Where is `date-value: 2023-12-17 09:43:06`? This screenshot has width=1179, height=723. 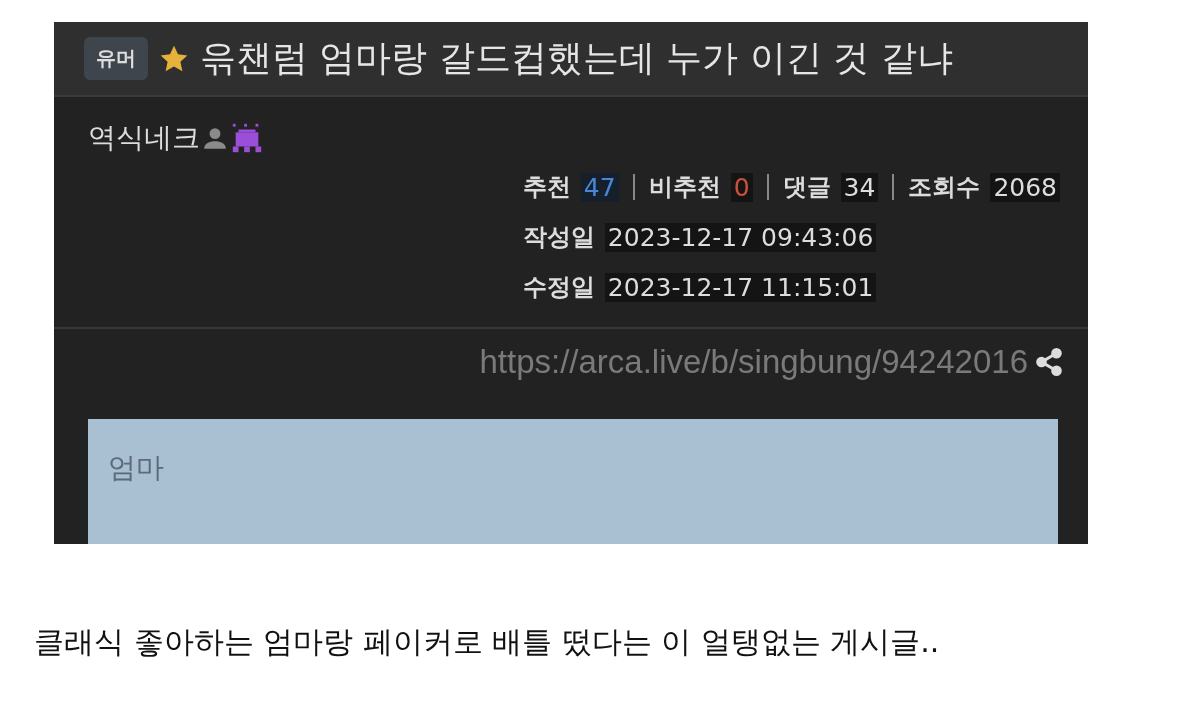
date-value: 2023-12-17 09:43:06 is located at coordinates (740, 237).